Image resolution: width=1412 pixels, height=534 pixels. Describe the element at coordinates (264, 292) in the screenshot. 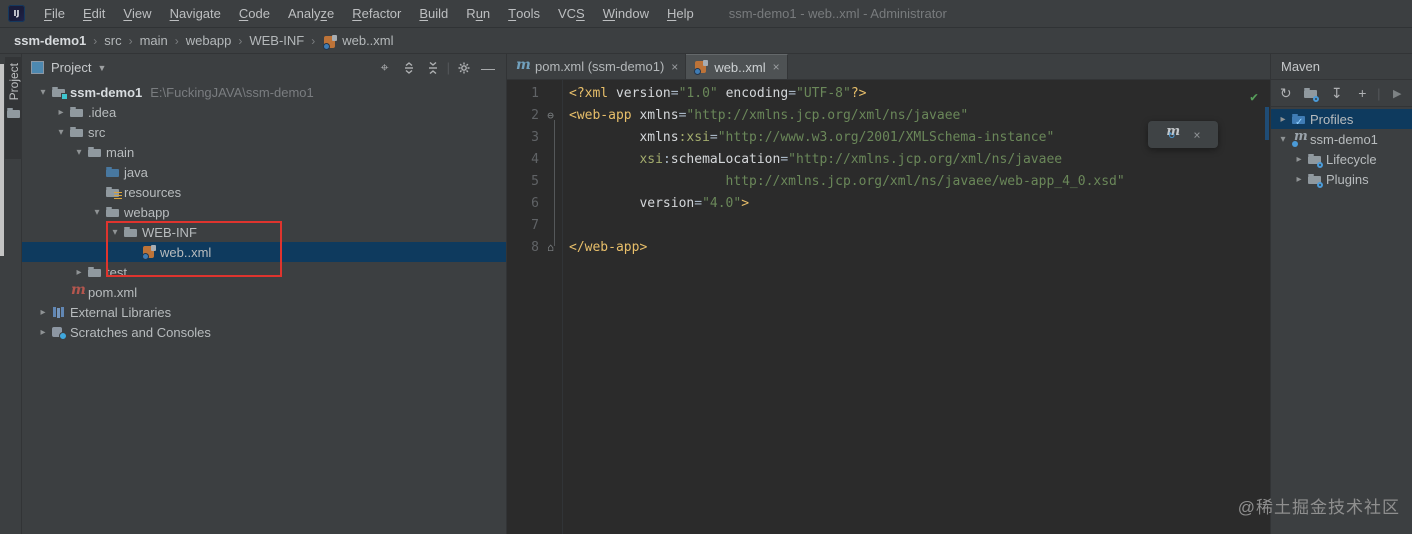

I see `tree-item-pom-xml: pom.xml` at that location.